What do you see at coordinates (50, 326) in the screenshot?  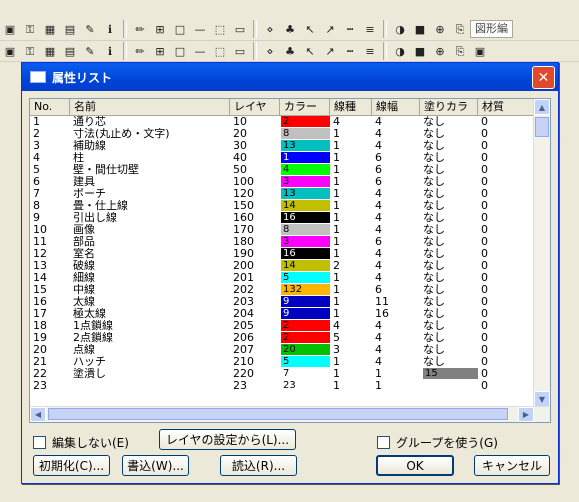 I see `cell-no: 18` at bounding box center [50, 326].